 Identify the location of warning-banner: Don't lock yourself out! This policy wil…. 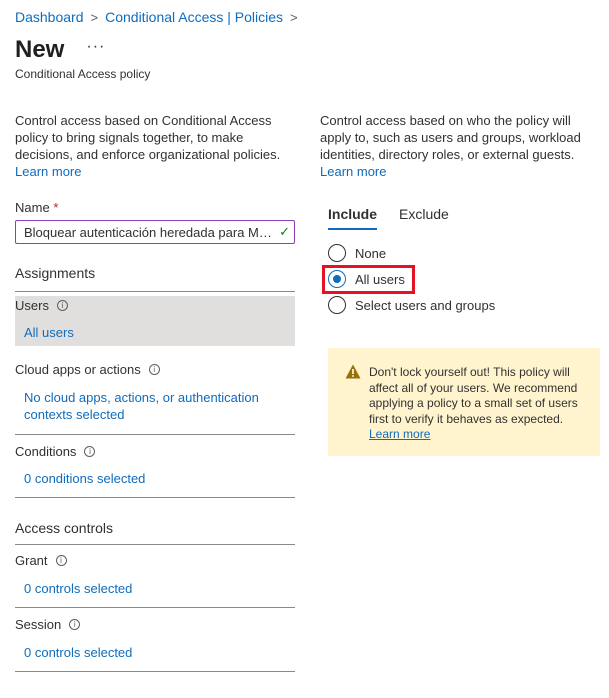
(464, 402).